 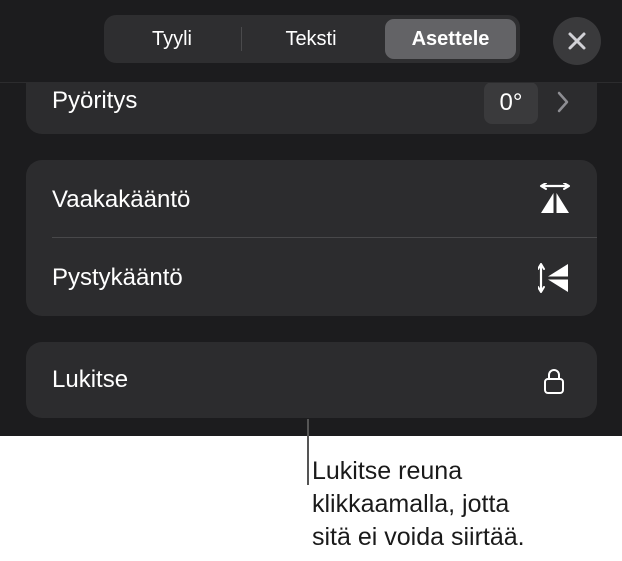 I want to click on tab-switcher: Tyyli Teksti Asettele, so click(x=312, y=39).